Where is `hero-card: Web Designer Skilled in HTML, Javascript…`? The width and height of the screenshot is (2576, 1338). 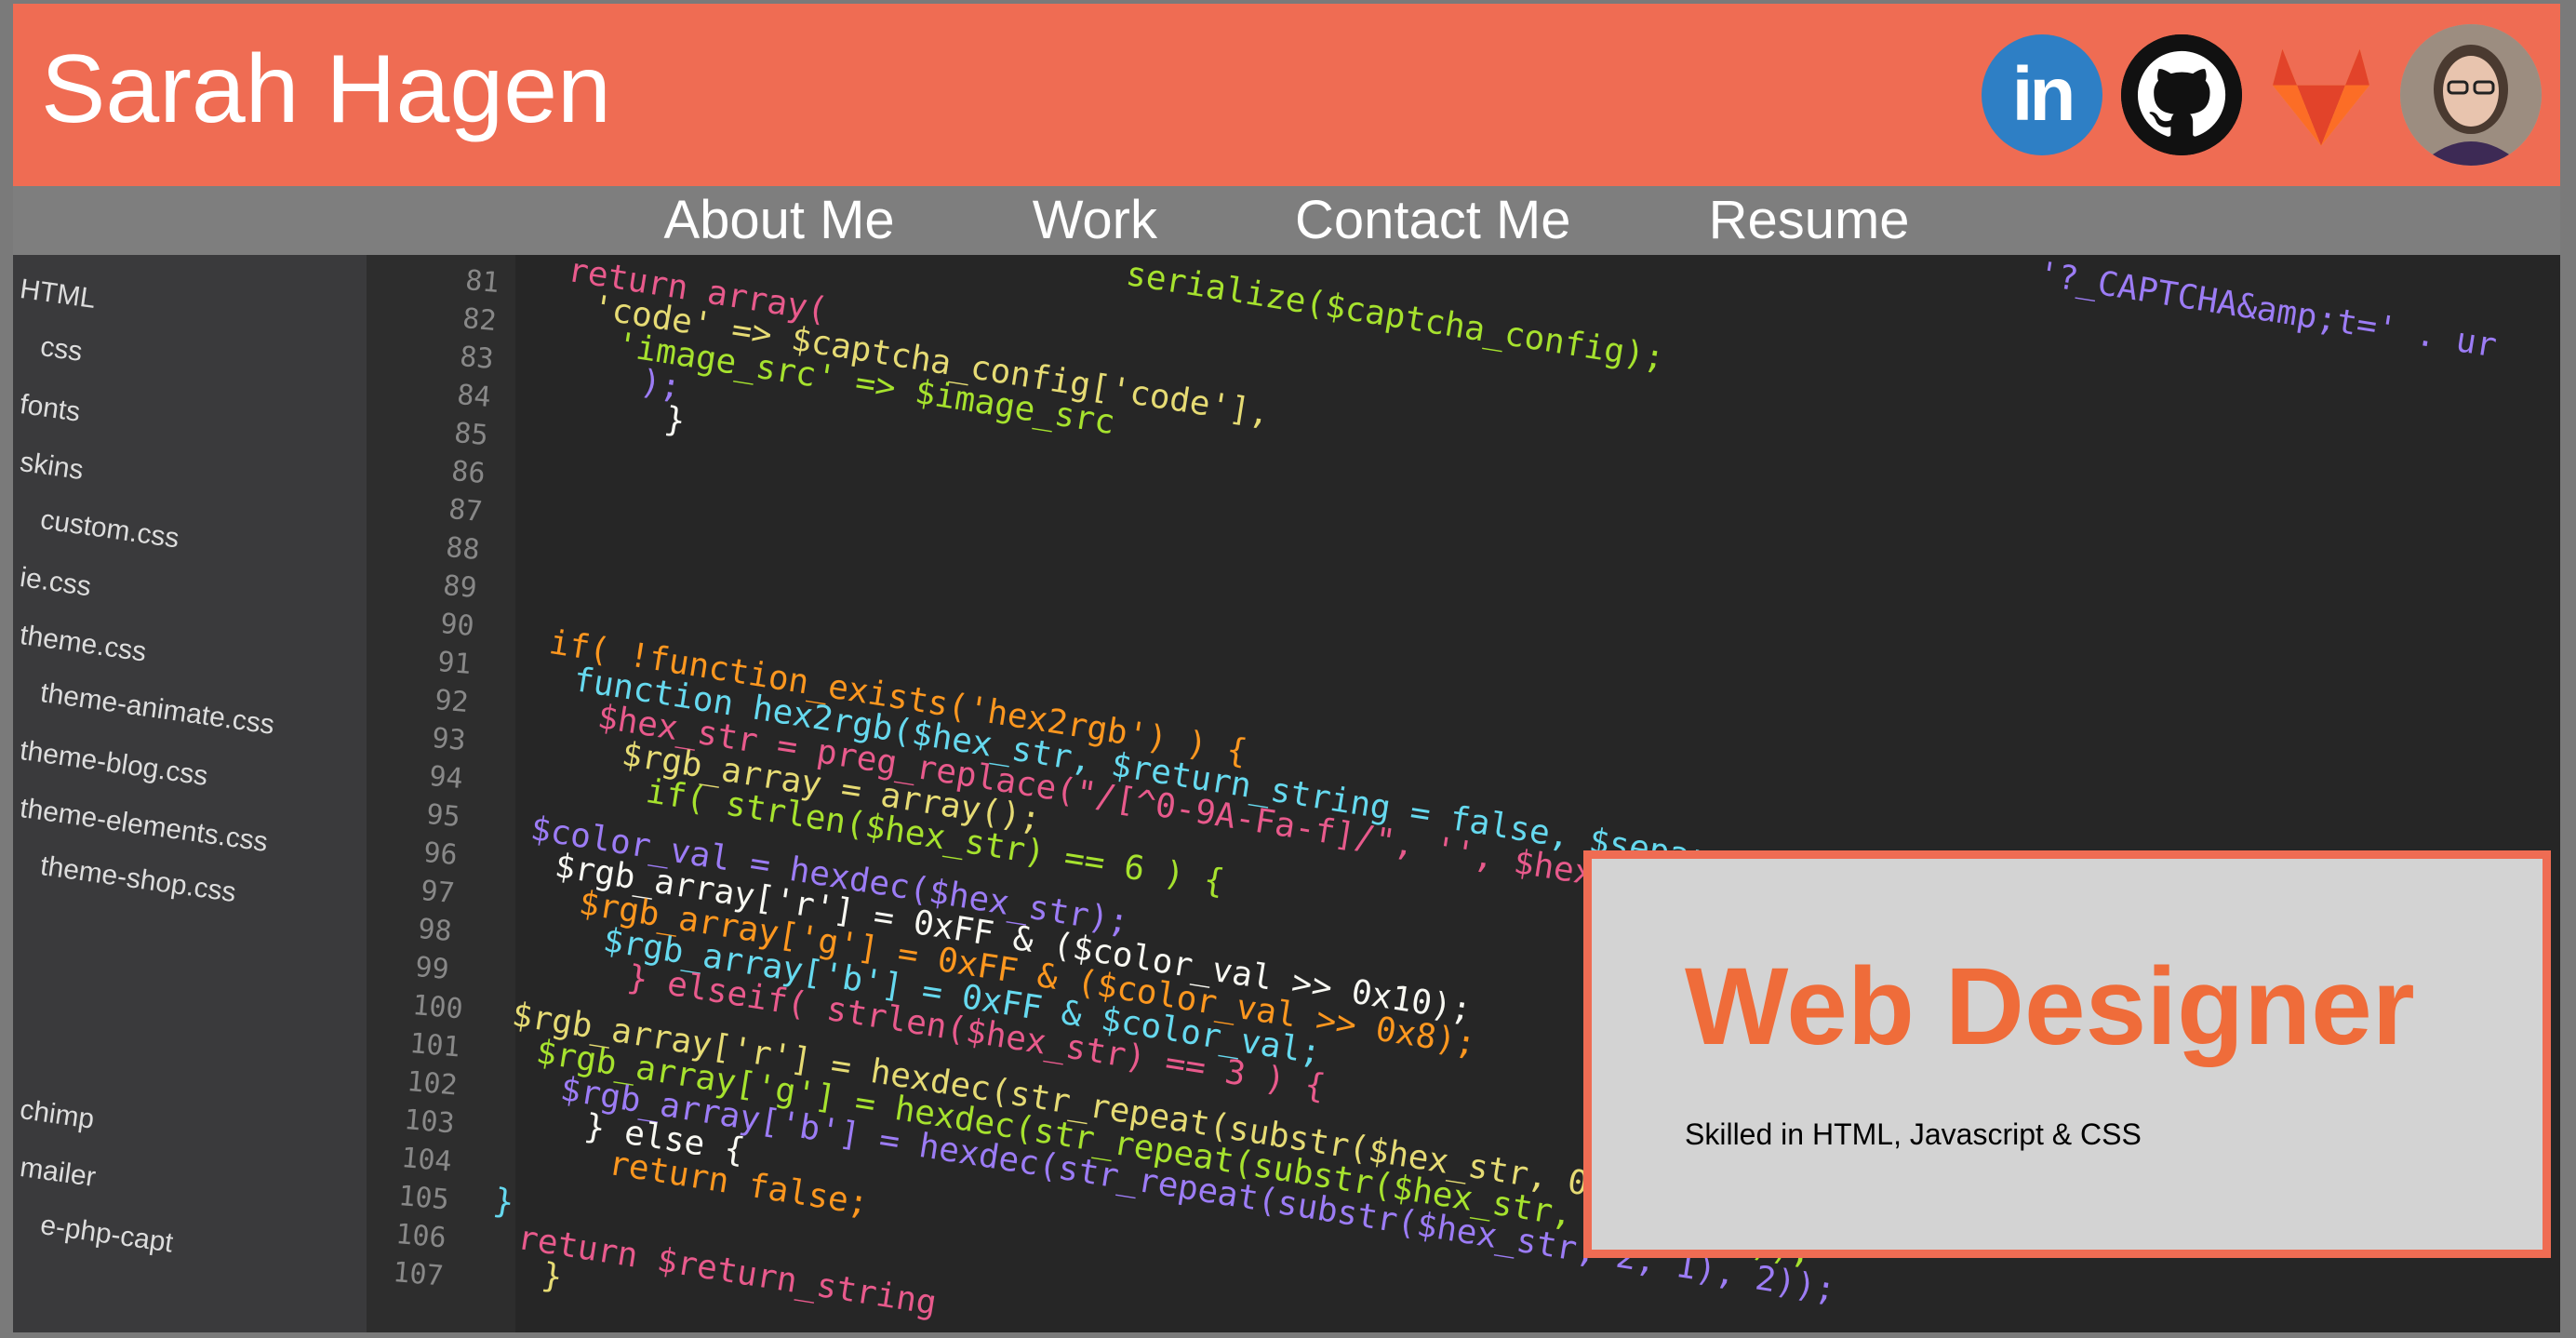 hero-card: Web Designer Skilled in HTML, Javascript… is located at coordinates (2067, 1054).